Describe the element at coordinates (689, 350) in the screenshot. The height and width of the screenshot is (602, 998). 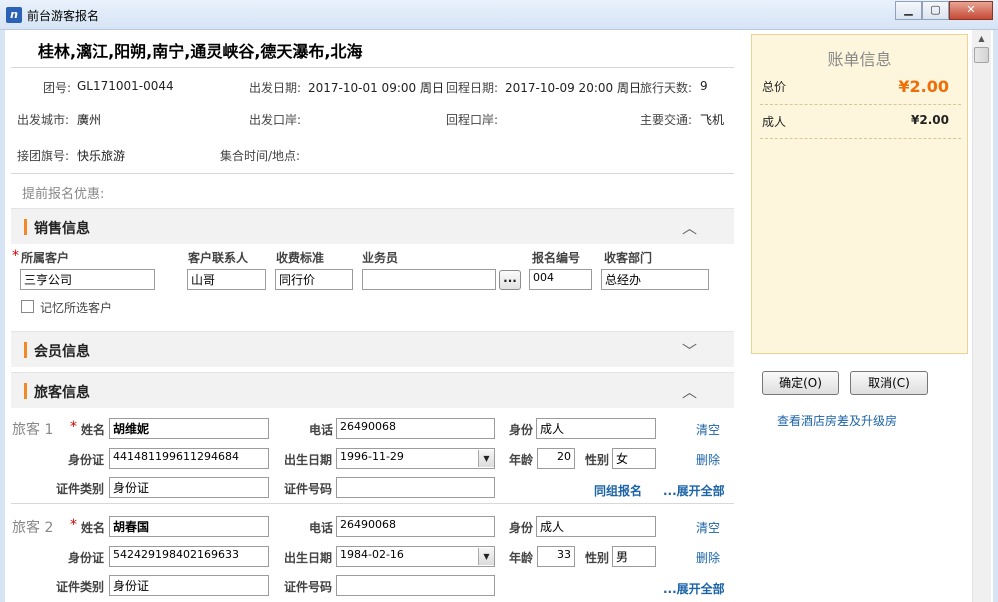
I see `expand-icon: ﹀` at that location.